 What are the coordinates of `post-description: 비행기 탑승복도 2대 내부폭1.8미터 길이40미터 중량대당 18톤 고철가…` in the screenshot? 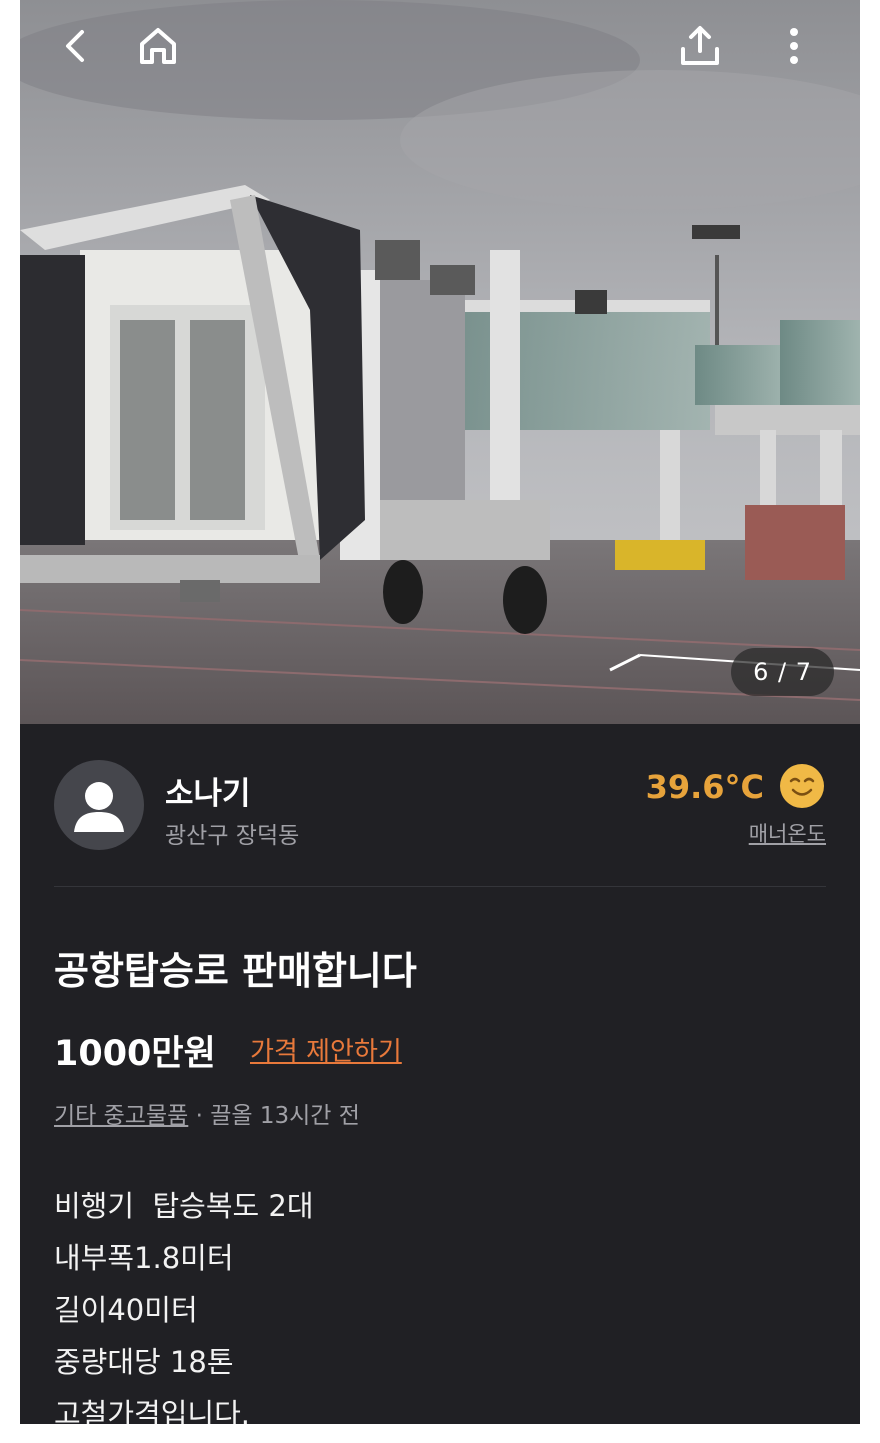 It's located at (184, 1306).